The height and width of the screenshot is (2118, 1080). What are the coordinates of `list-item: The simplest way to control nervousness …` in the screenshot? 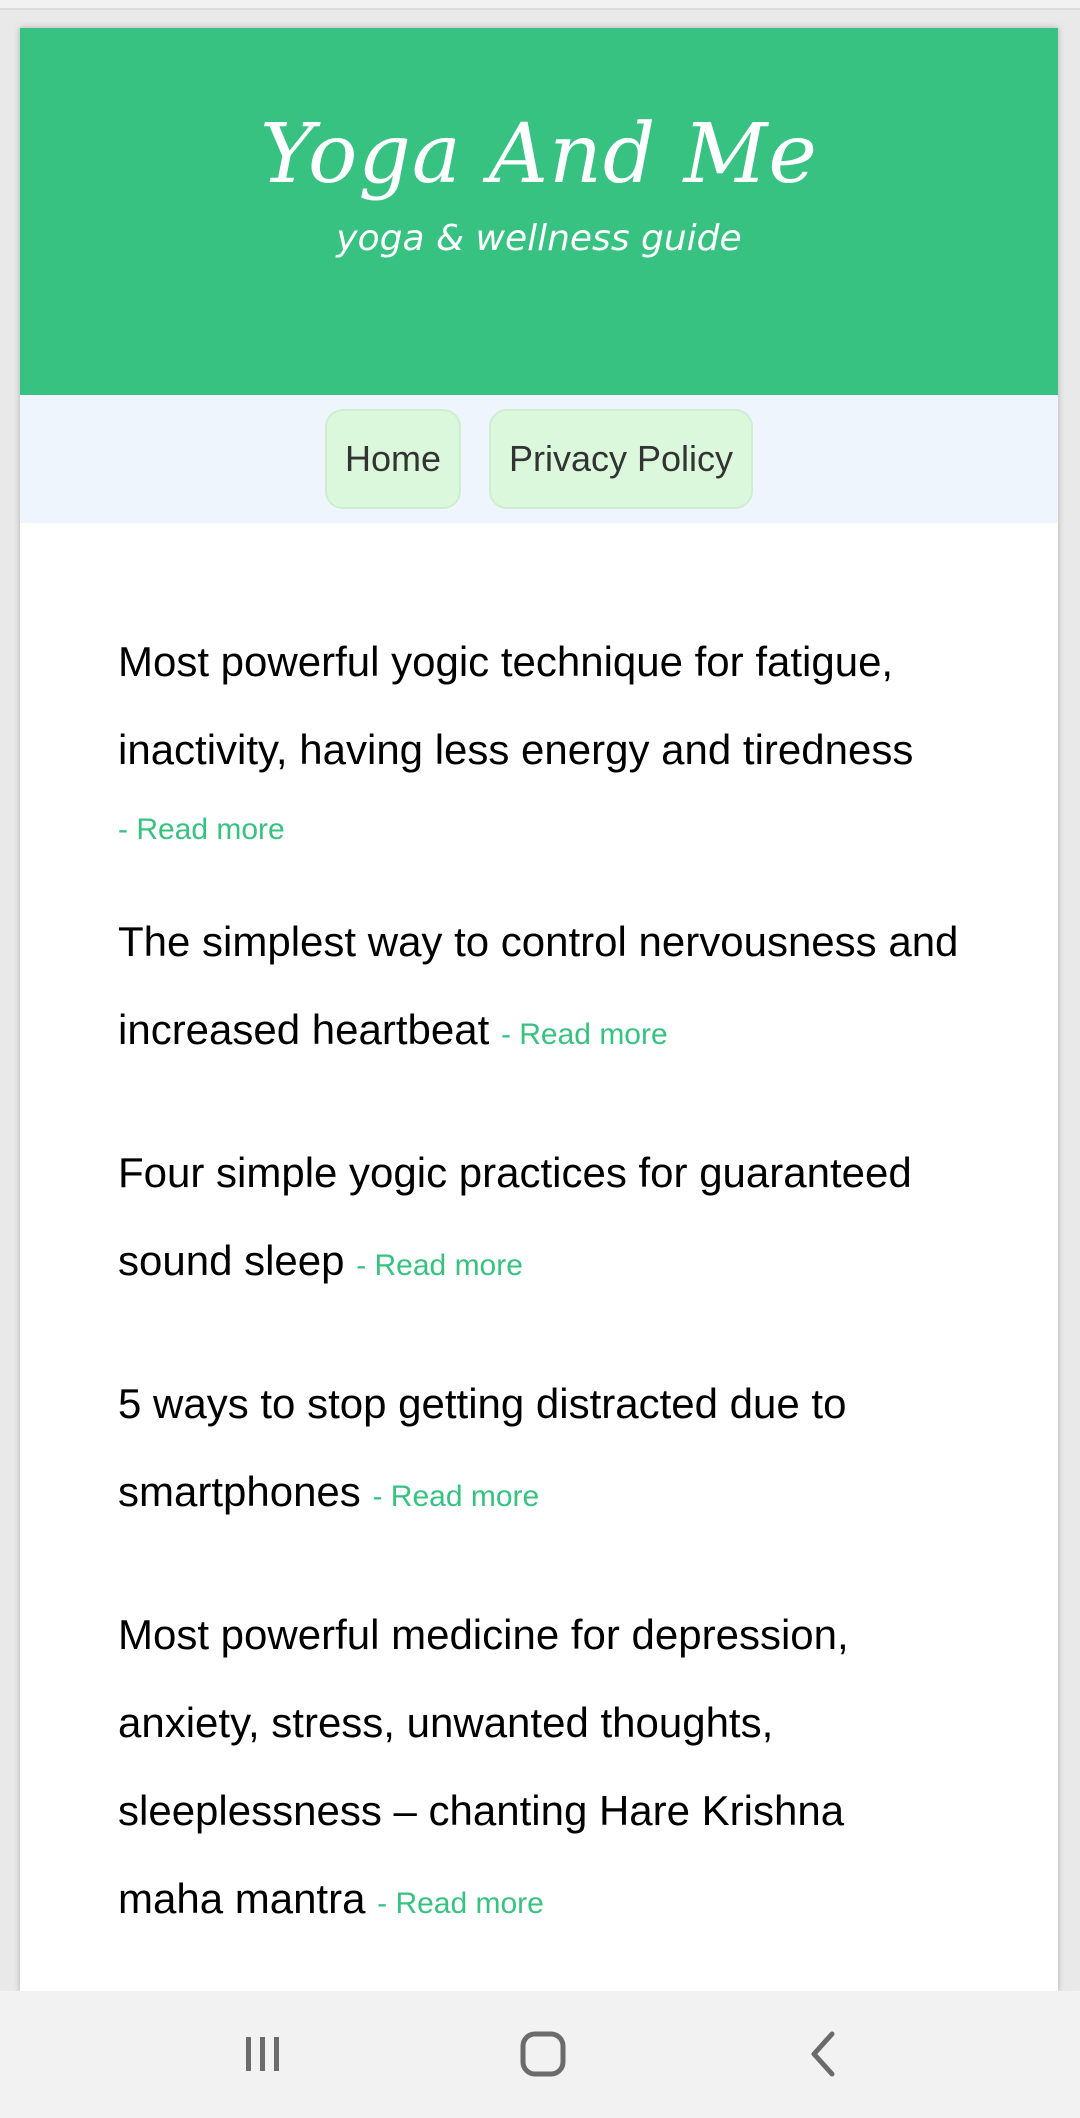 It's located at (539, 988).